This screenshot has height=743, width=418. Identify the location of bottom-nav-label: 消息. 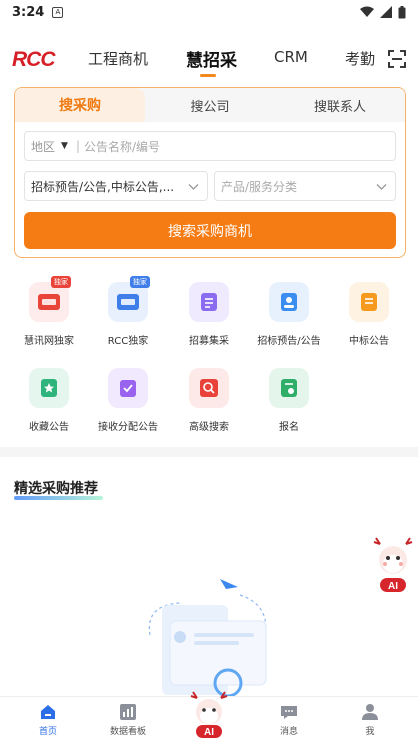
(288, 732).